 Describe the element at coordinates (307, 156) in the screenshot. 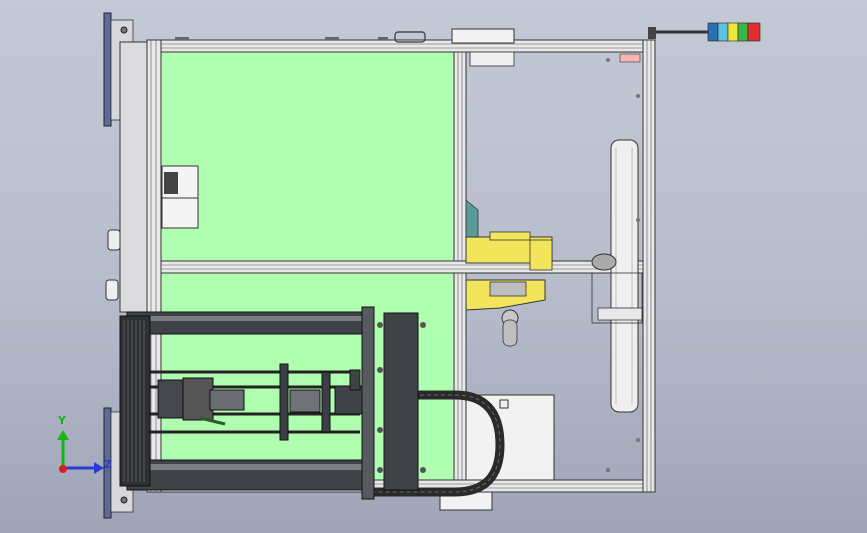

I see `green-panel-upper` at that location.